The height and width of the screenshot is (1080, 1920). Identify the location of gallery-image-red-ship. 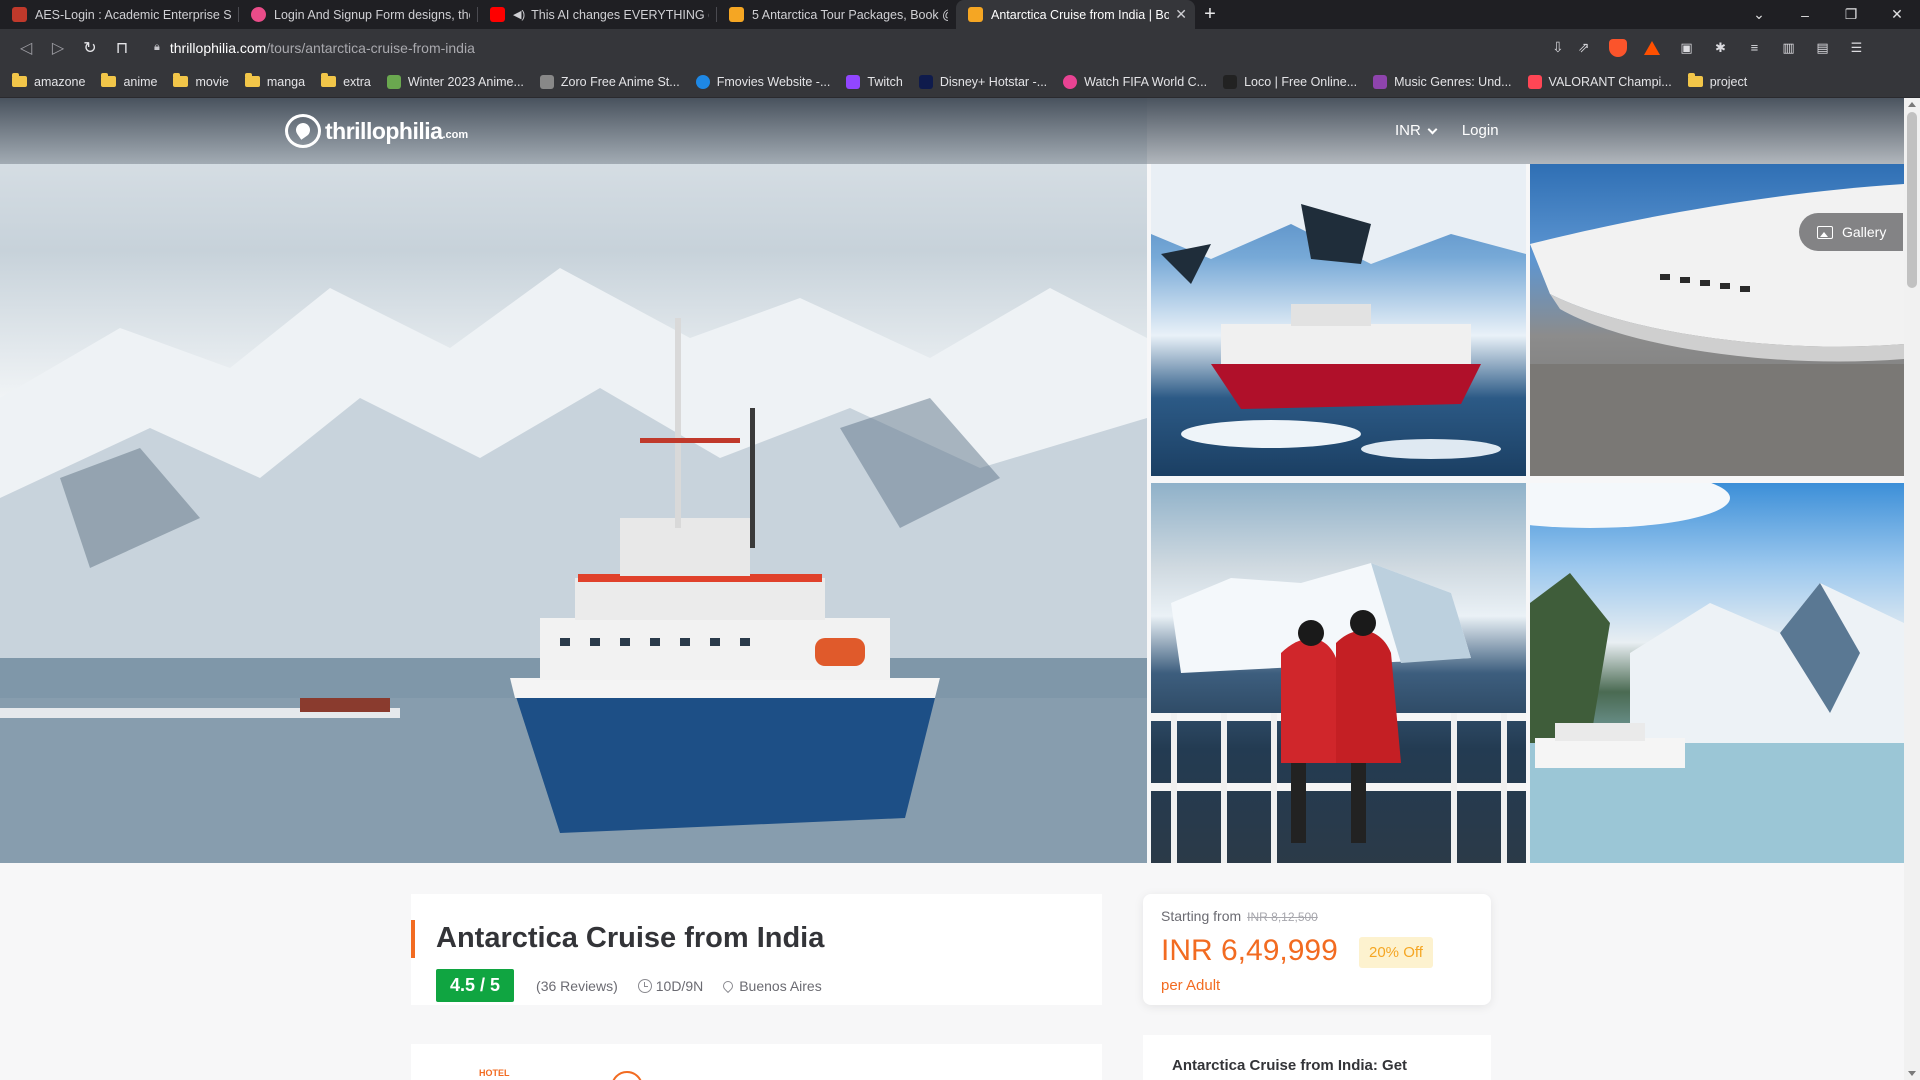
(1338, 320).